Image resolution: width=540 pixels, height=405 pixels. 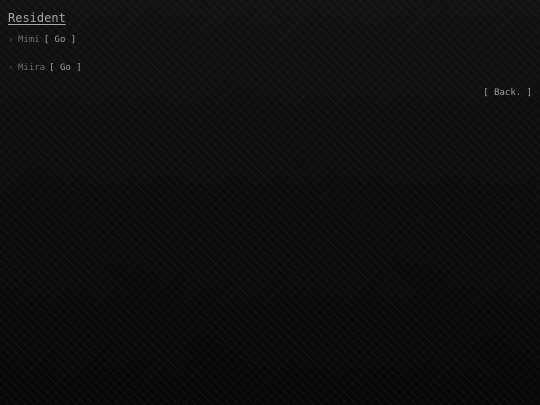 What do you see at coordinates (37, 18) in the screenshot?
I see `screen-title: Resident` at bounding box center [37, 18].